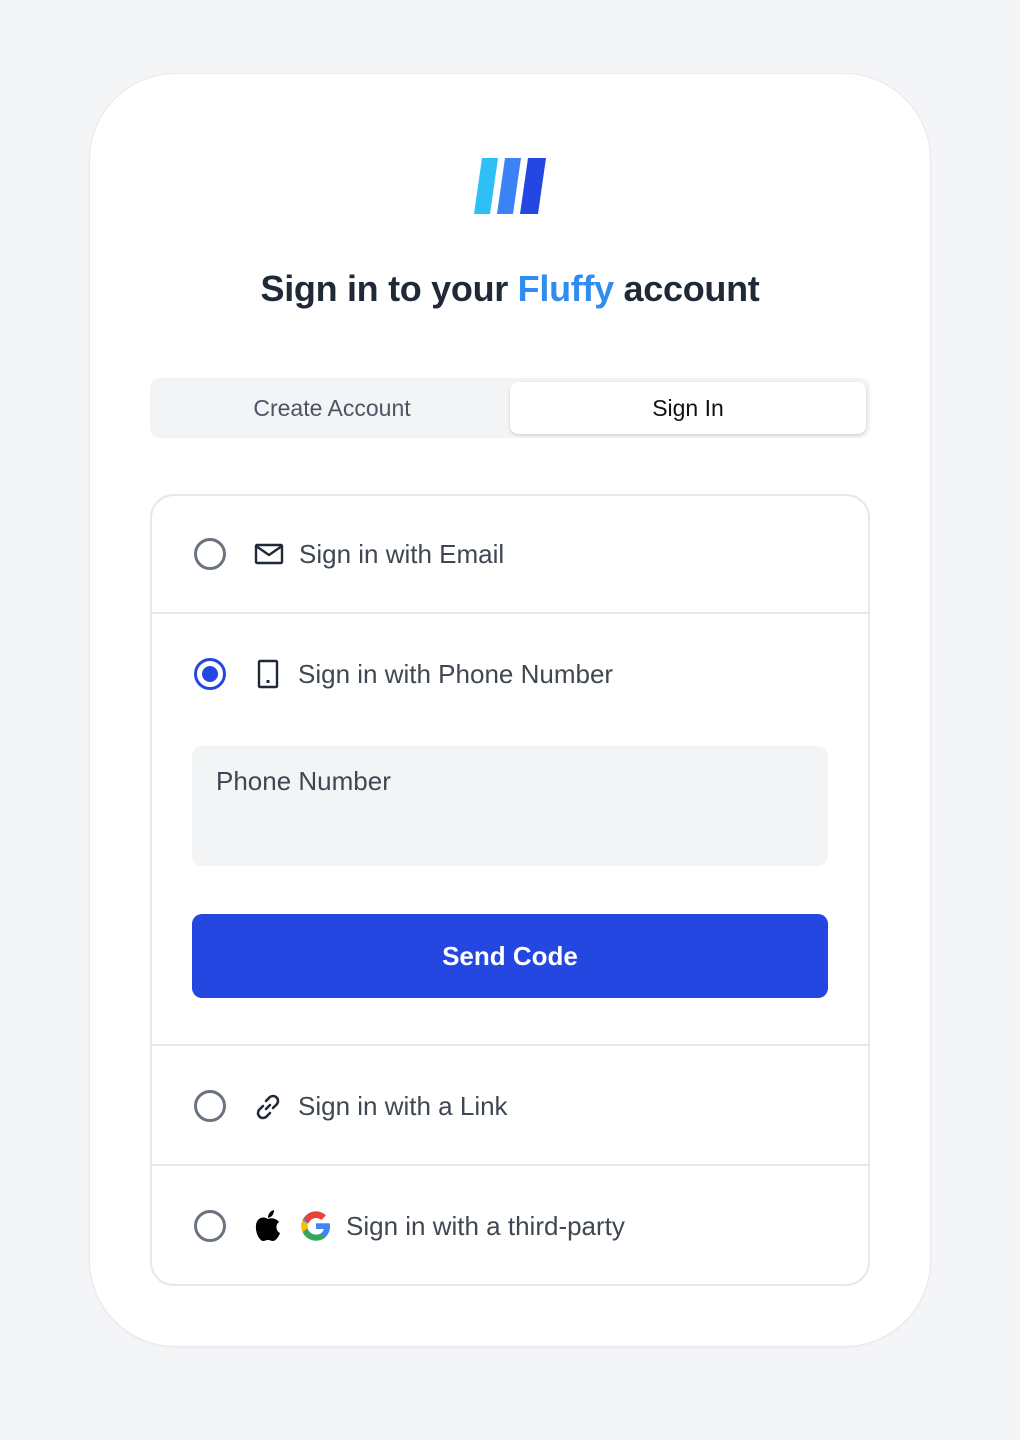  What do you see at coordinates (455, 674) in the screenshot?
I see `phone-option-label: Sign in with Phone Number` at bounding box center [455, 674].